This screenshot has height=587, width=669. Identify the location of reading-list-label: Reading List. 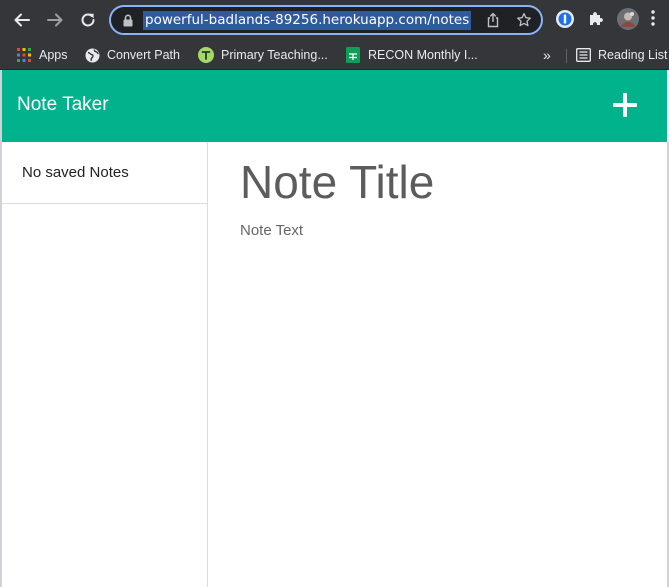
(633, 55).